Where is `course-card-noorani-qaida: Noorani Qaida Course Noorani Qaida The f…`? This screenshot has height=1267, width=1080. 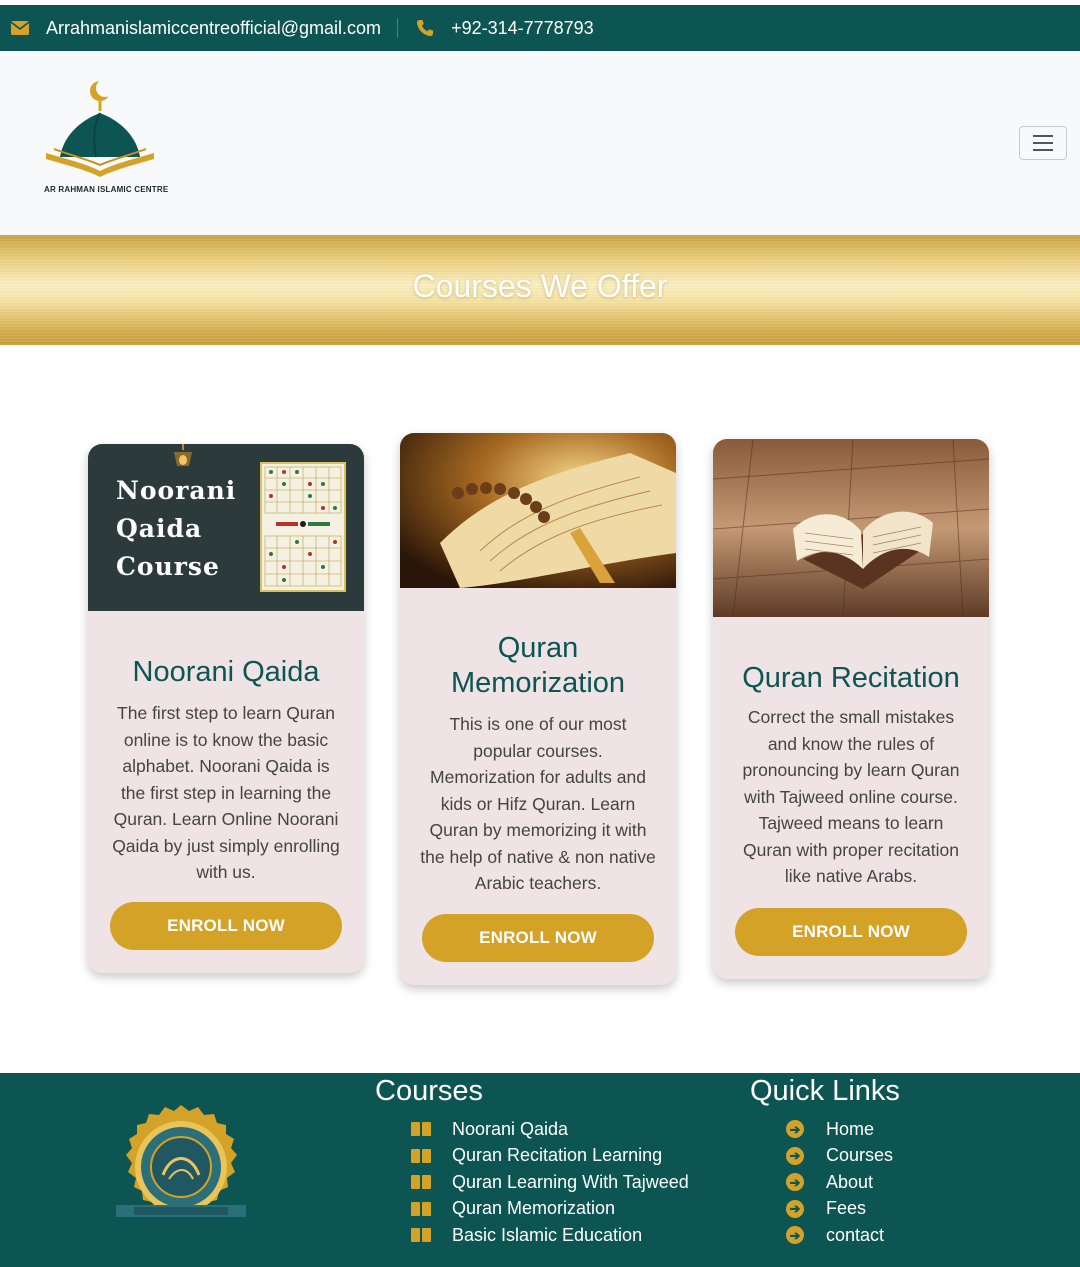 course-card-noorani-qaida: Noorani Qaida Course Noorani Qaida The f… is located at coordinates (226, 708).